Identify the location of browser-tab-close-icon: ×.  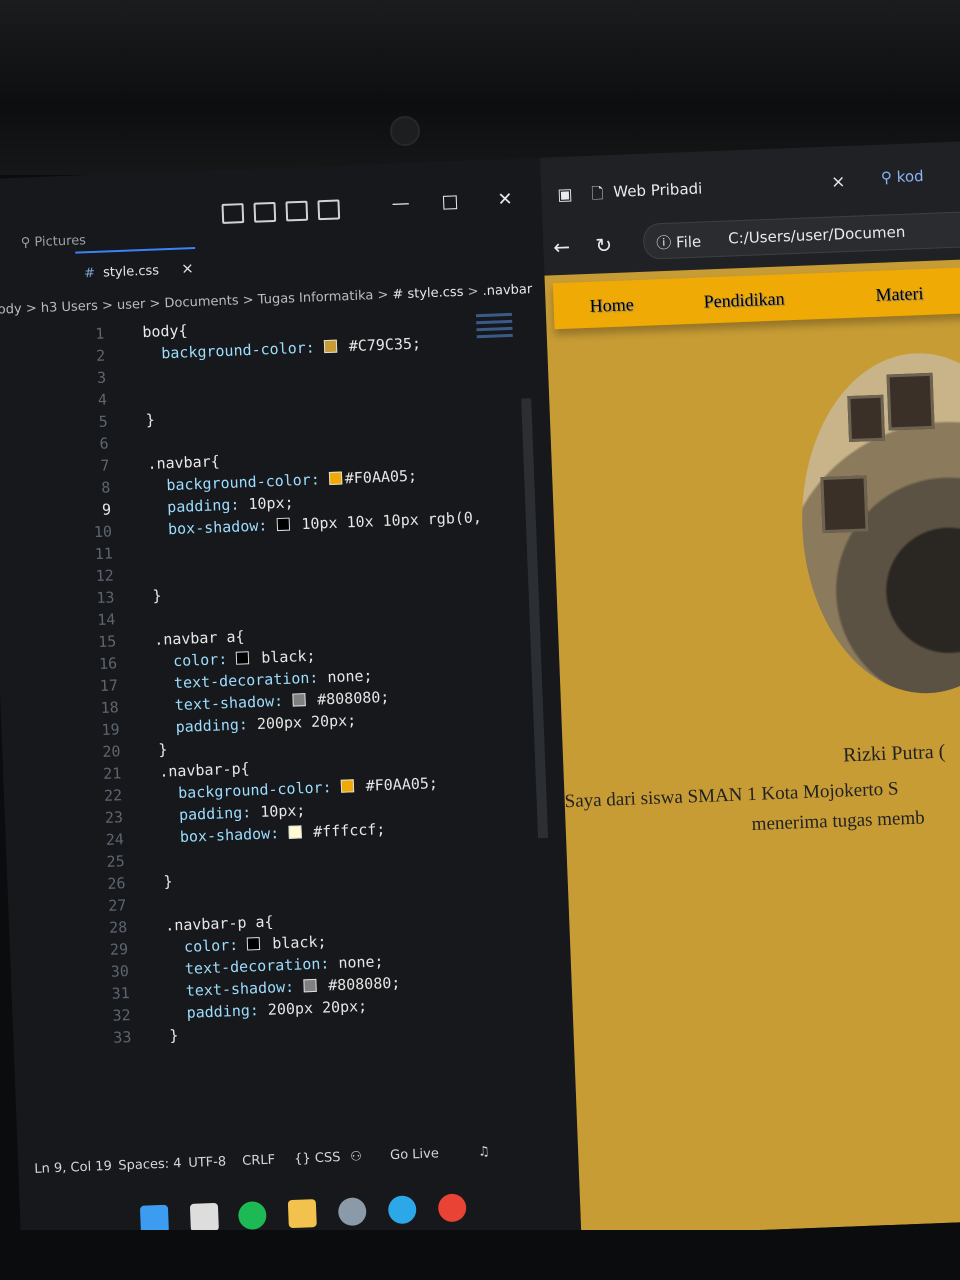
(838, 182).